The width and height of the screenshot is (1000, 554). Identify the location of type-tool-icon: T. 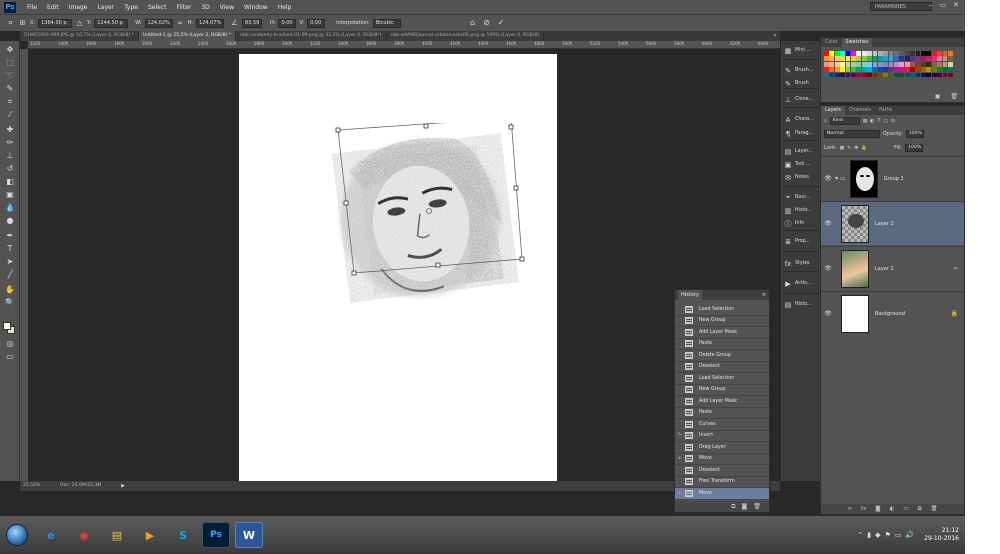
(10, 249).